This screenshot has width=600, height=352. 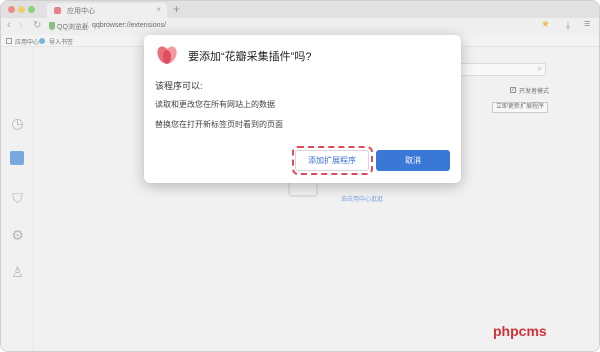 What do you see at coordinates (520, 331) in the screenshot?
I see `watermark: phpcms` at bounding box center [520, 331].